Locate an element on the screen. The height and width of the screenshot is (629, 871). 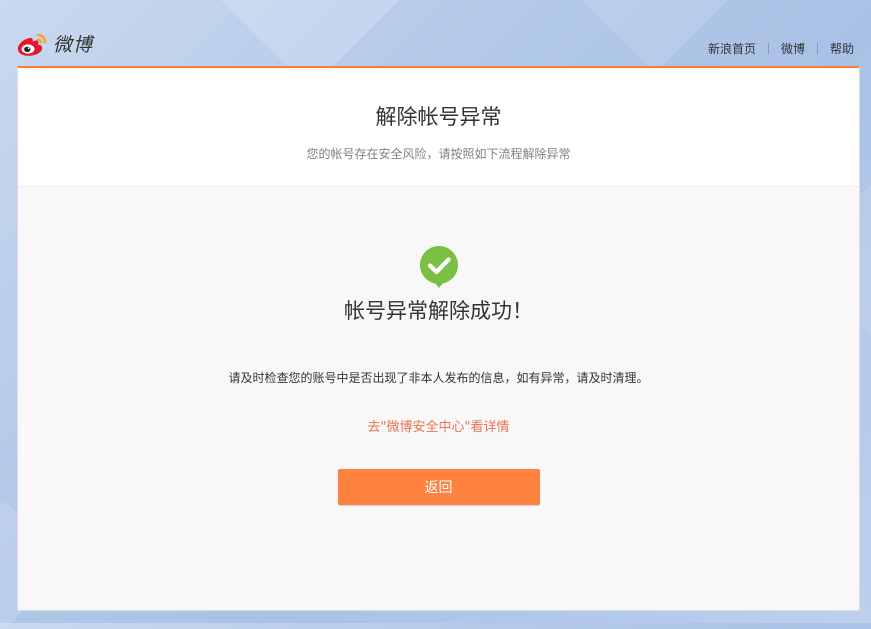
success-message: 帐号异常解除成功！ is located at coordinates (438, 311).